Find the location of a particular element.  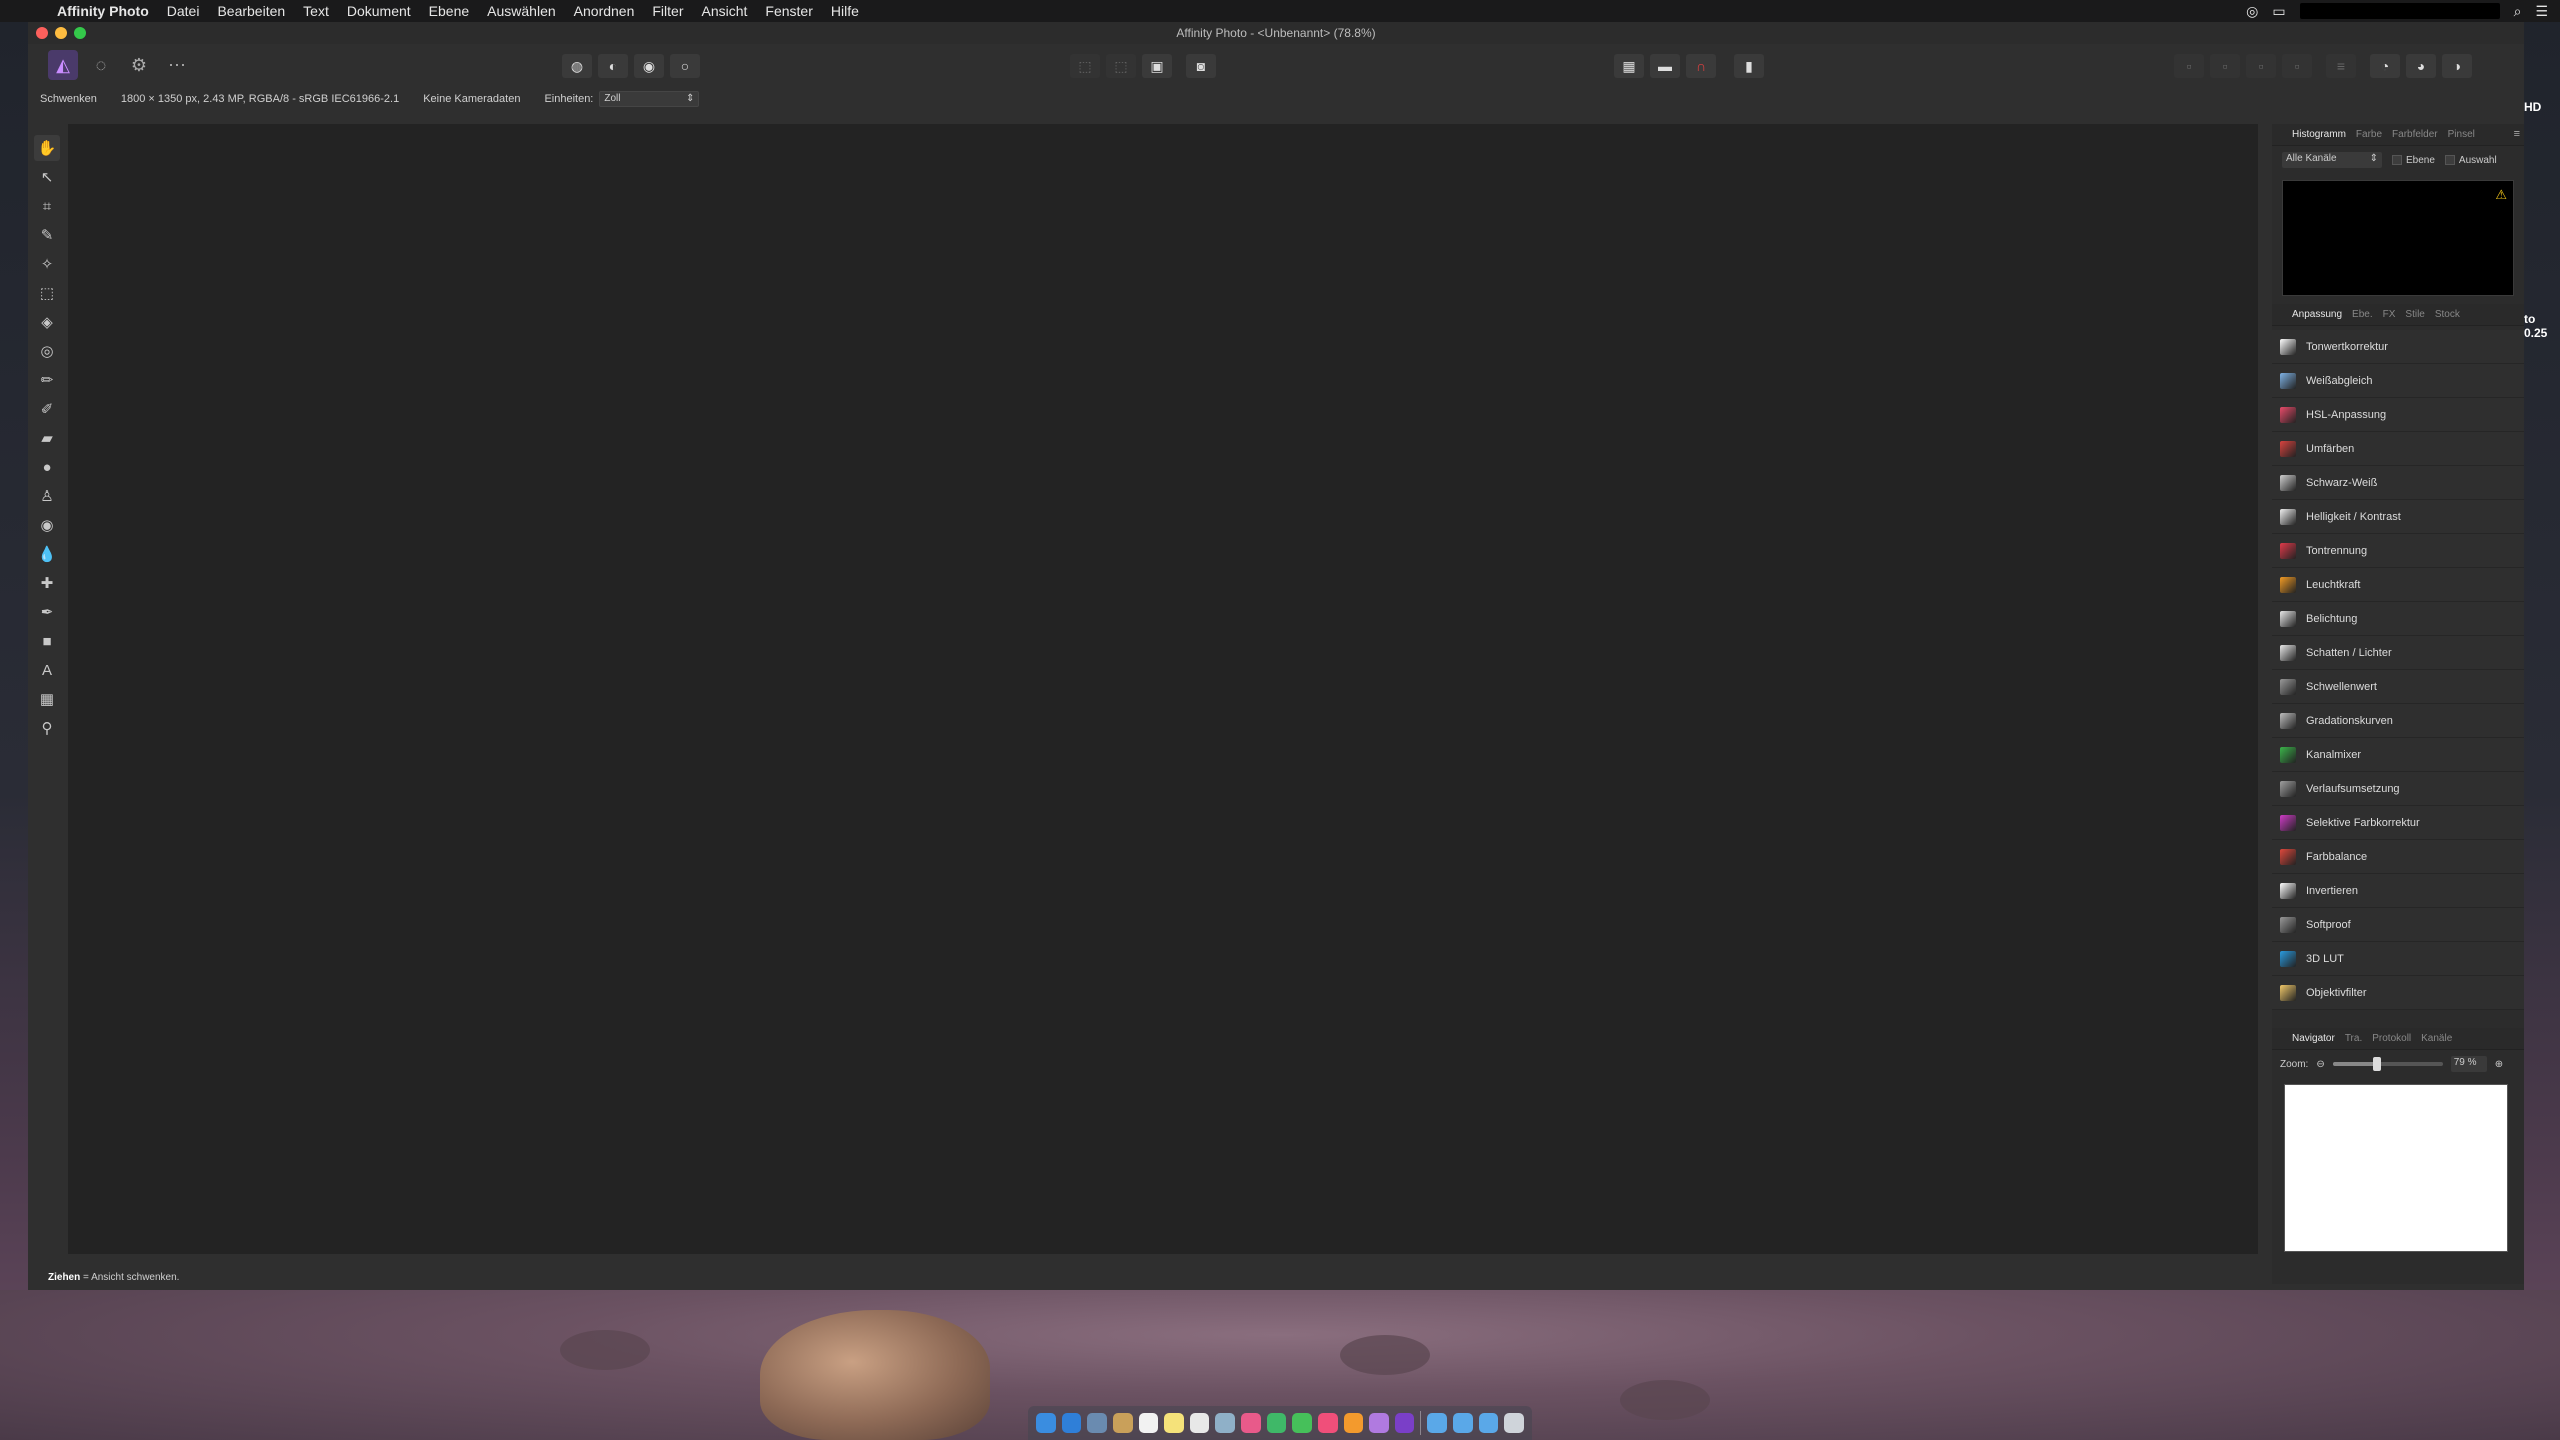

boolean-add-icon: ◔ is located at coordinates (2385, 66).